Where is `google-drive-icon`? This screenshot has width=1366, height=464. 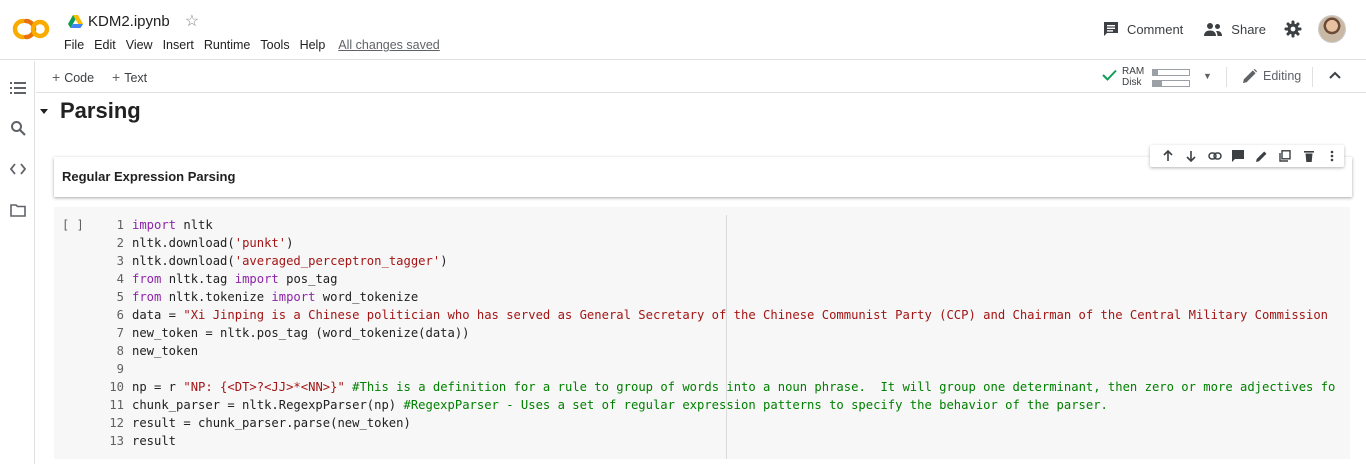 google-drive-icon is located at coordinates (75, 21).